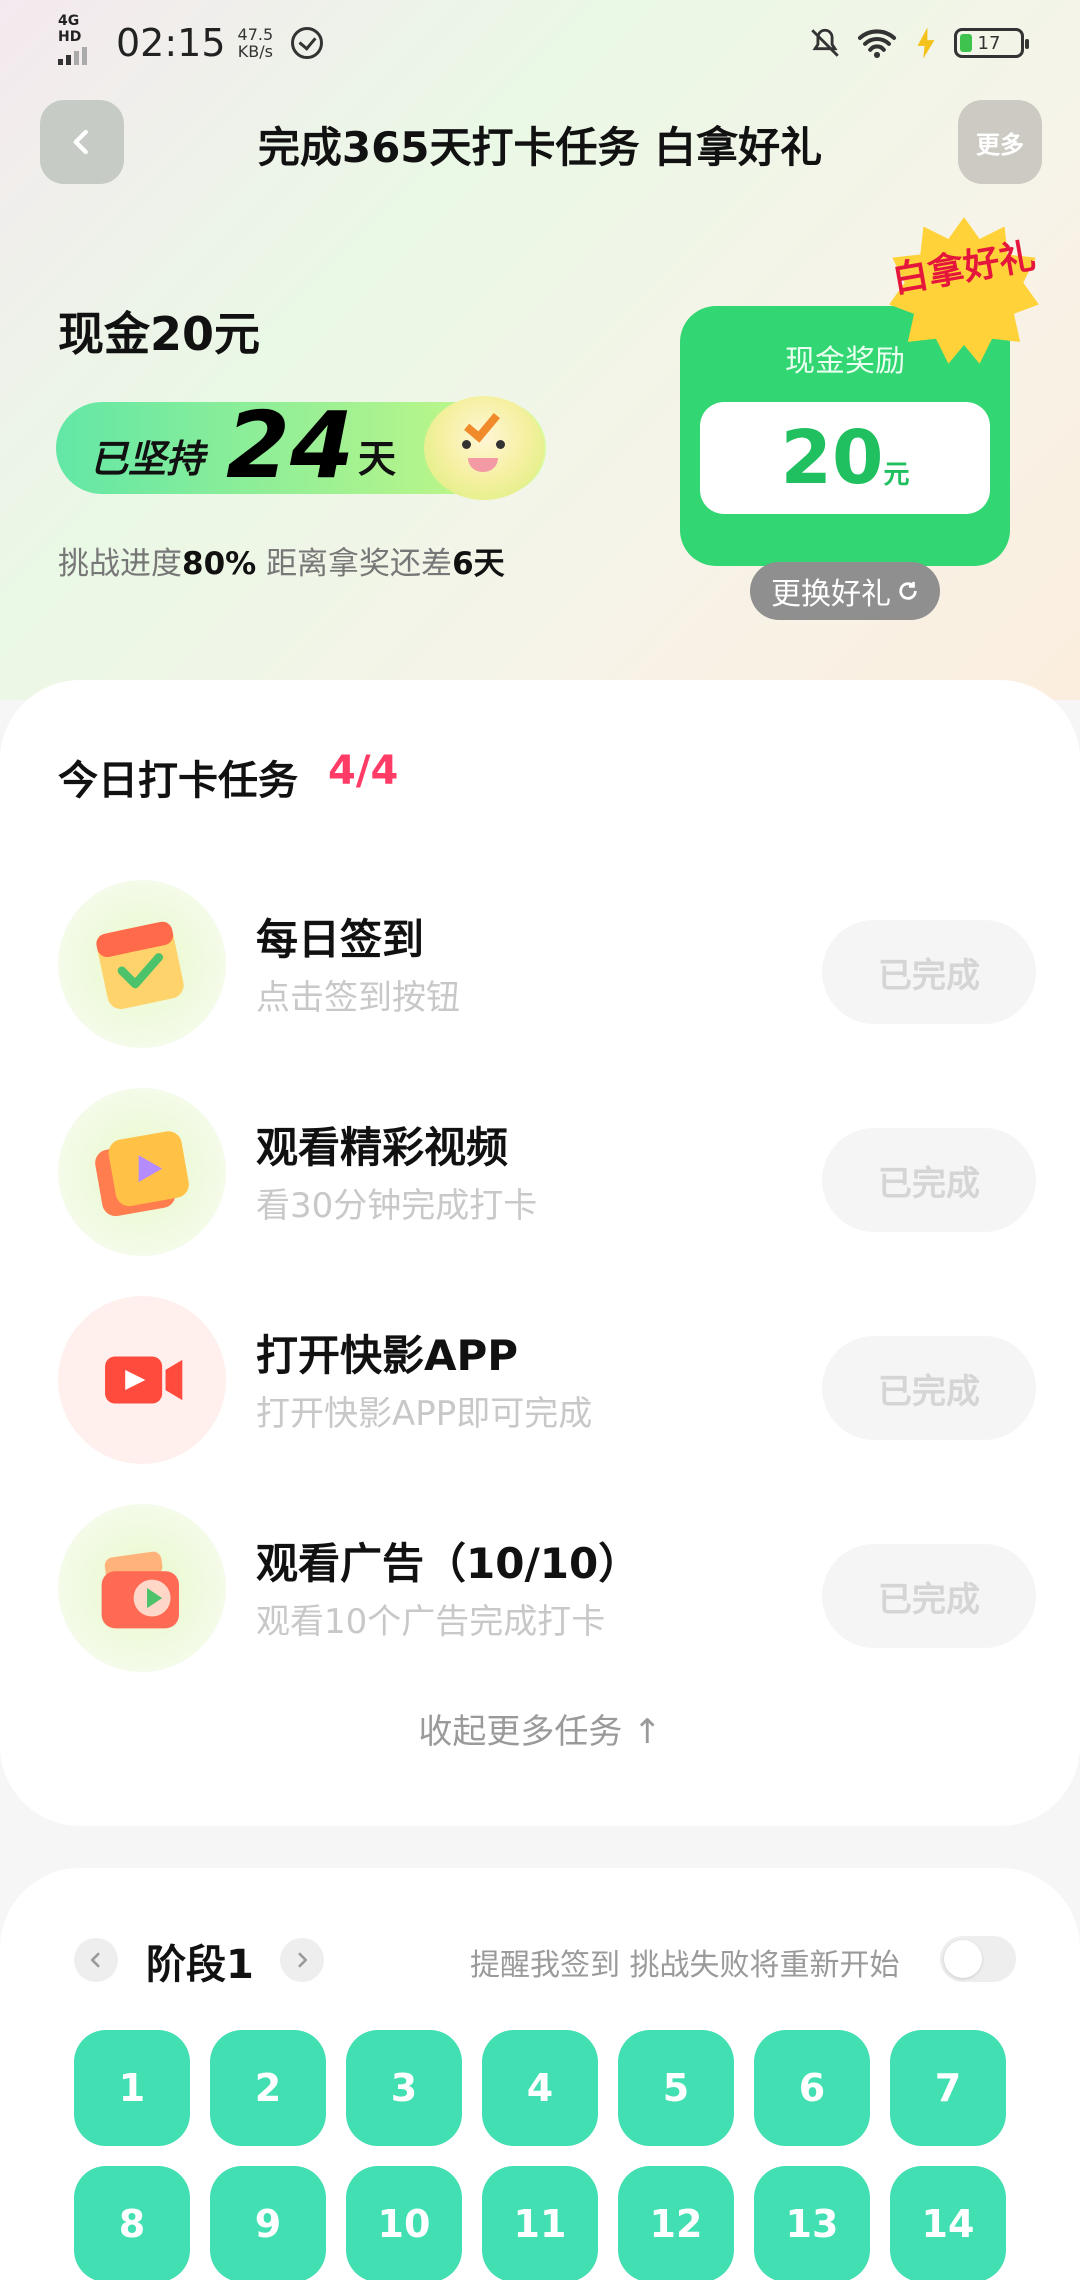 The height and width of the screenshot is (2280, 1080). Describe the element at coordinates (825, 42) in the screenshot. I see `mute-bell-icon` at that location.